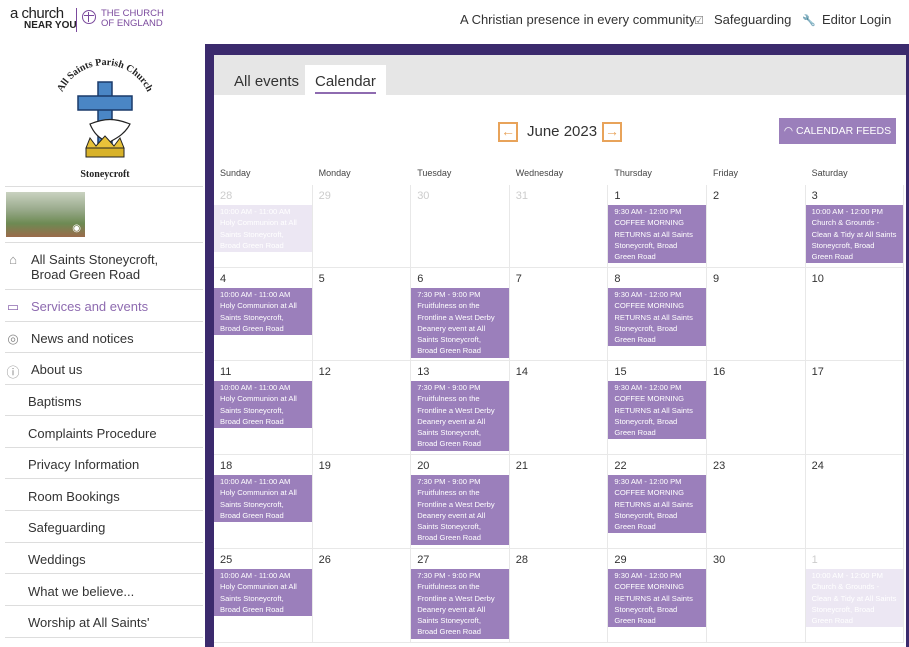 This screenshot has width=909, height=647. Describe the element at coordinates (420, 279) in the screenshot. I see `day-number: 6` at that location.